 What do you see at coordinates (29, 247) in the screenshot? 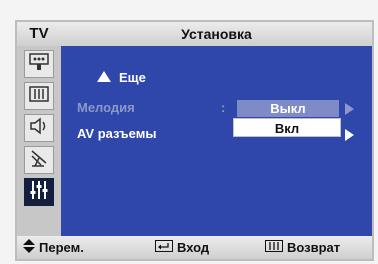
I see `up-down-arrow-icon` at bounding box center [29, 247].